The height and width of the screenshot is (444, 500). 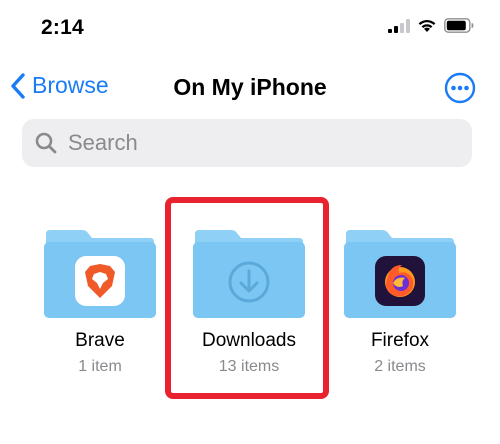 What do you see at coordinates (427, 25) in the screenshot?
I see `wifi-icon` at bounding box center [427, 25].